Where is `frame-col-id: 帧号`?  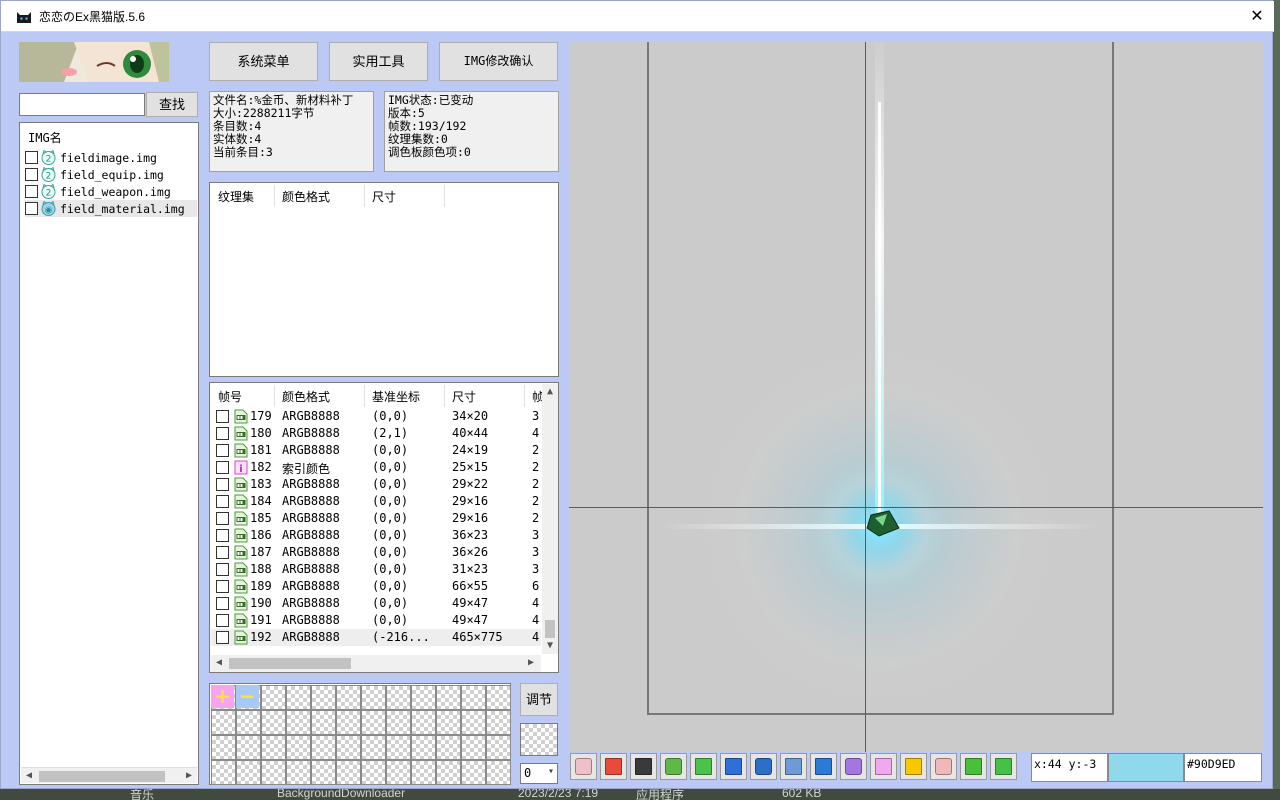 frame-col-id: 帧号 is located at coordinates (230, 396).